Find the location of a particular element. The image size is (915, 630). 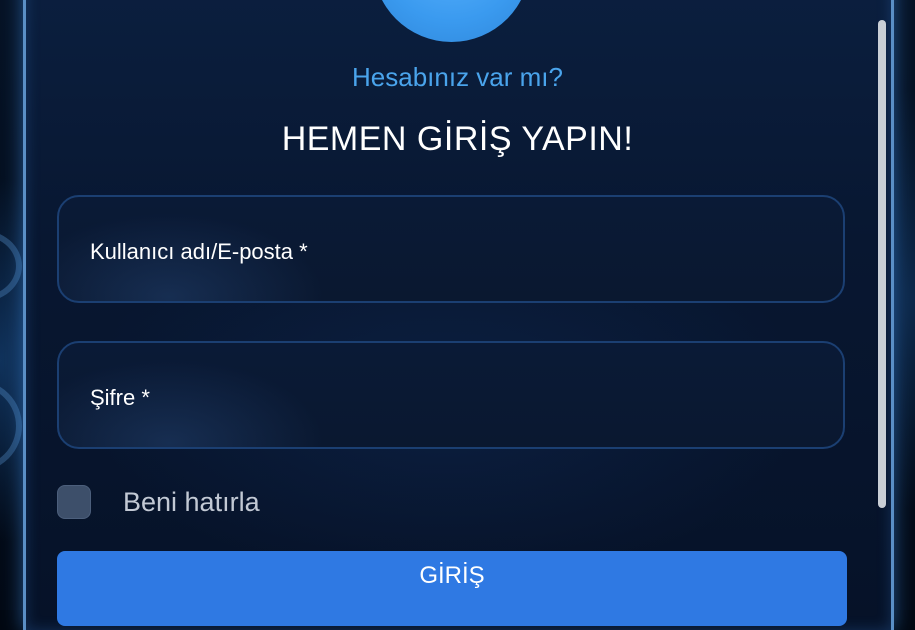

remember-me: Beni hatırla is located at coordinates (158, 502).